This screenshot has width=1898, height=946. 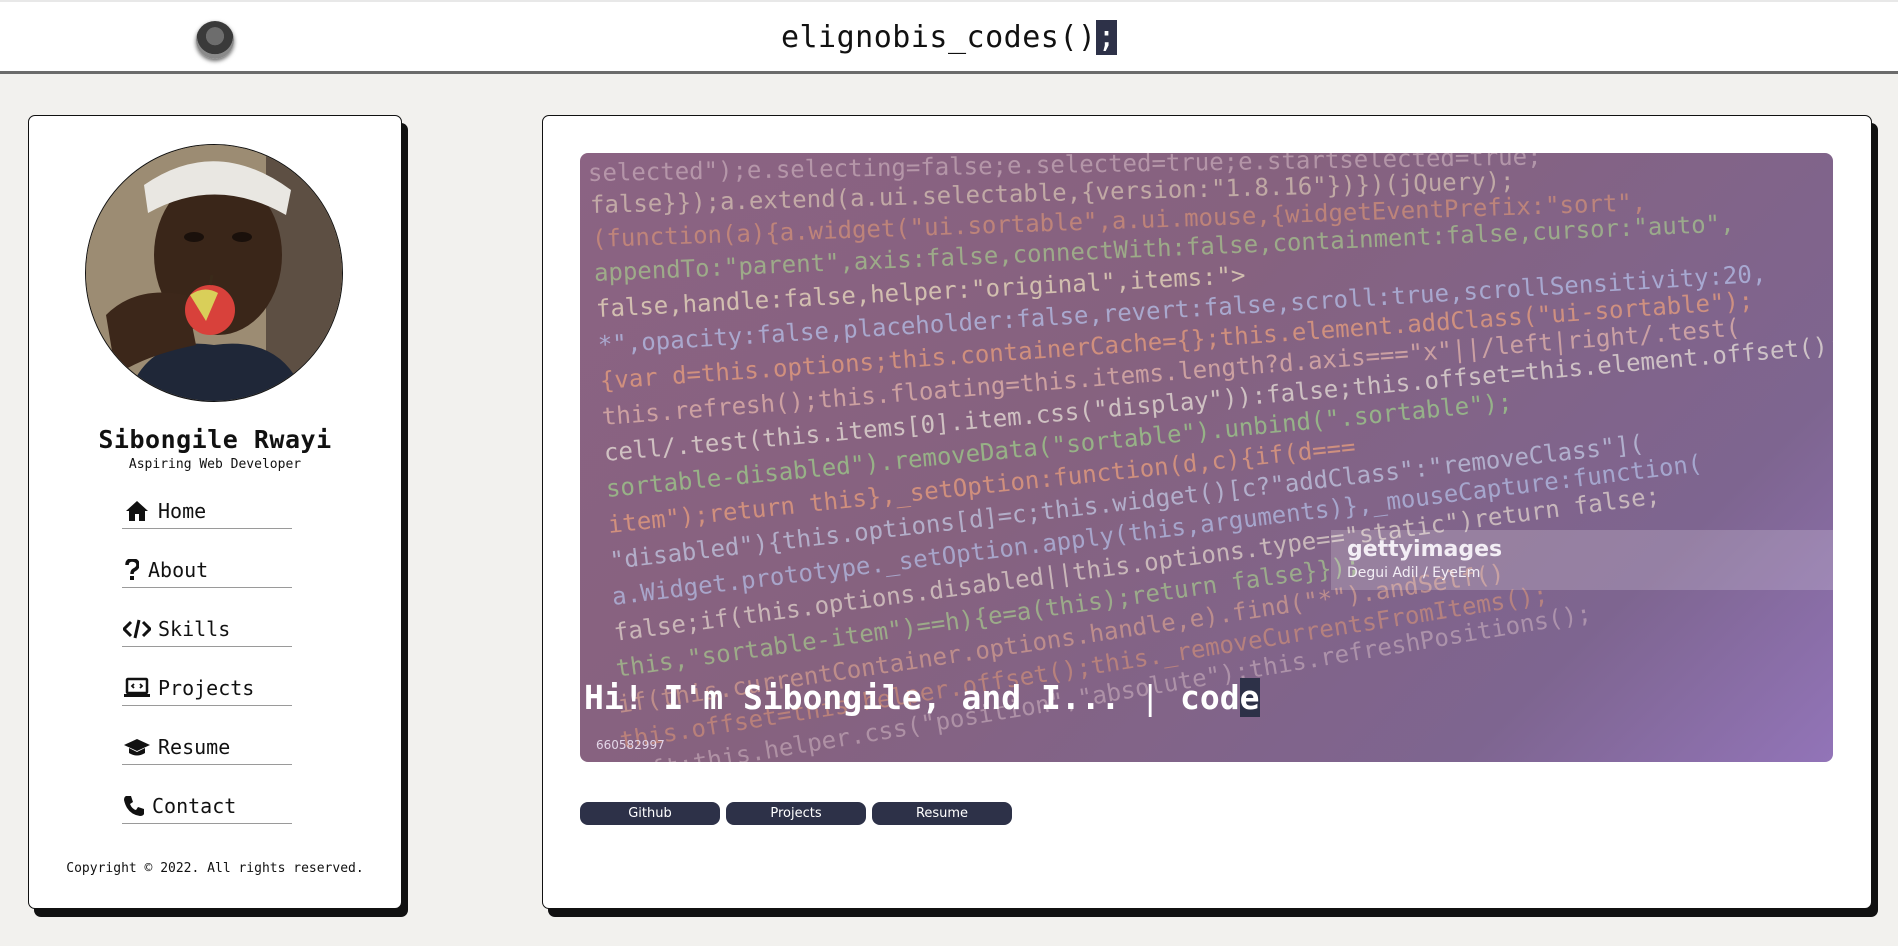 I want to click on site-title: elignobis_codes();, so click(x=949, y=37).